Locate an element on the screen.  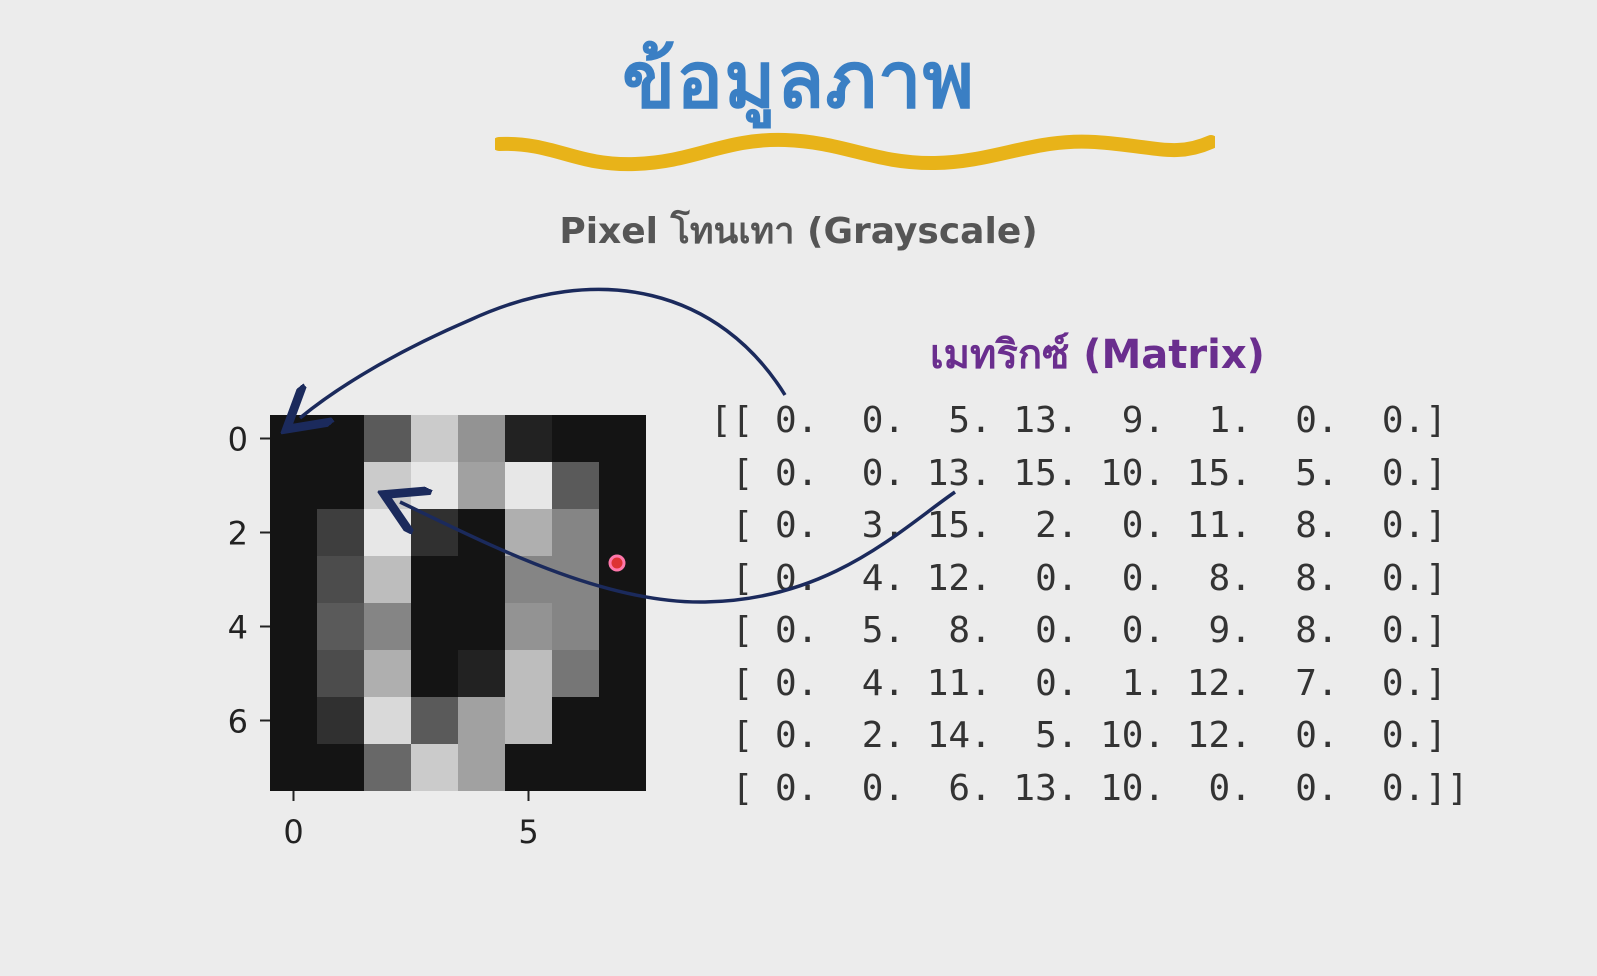
matrix-row: [ 0. 0. 6. 13. 10. 0. 0. 0.]] is located at coordinates (1089, 788).